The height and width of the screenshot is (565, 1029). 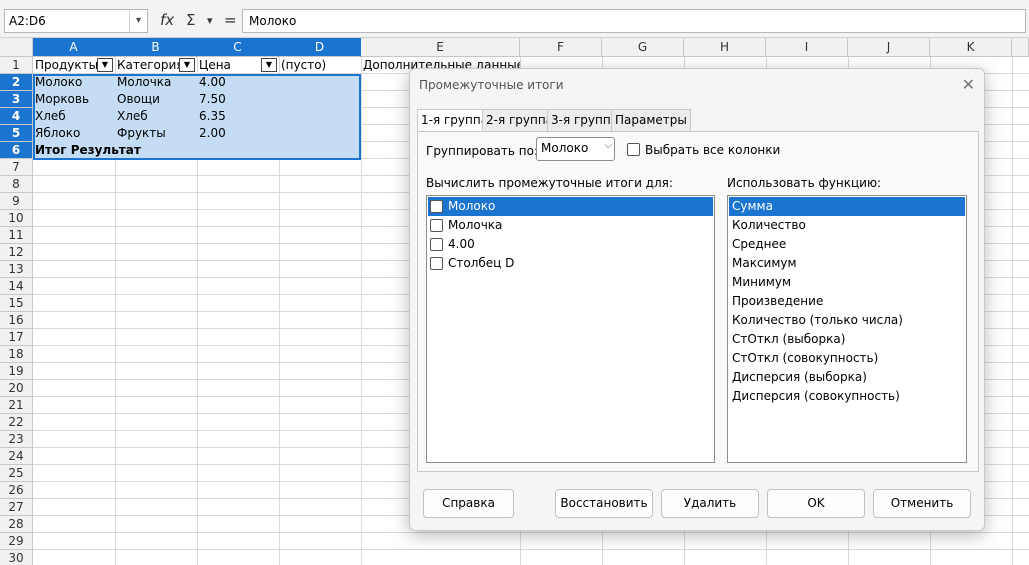 I want to click on row-header: 16, so click(x=16, y=320).